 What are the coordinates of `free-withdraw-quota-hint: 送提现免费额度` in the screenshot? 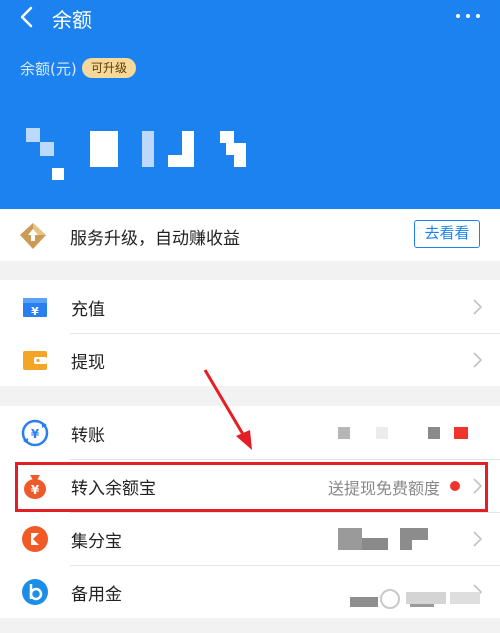 It's located at (383, 488).